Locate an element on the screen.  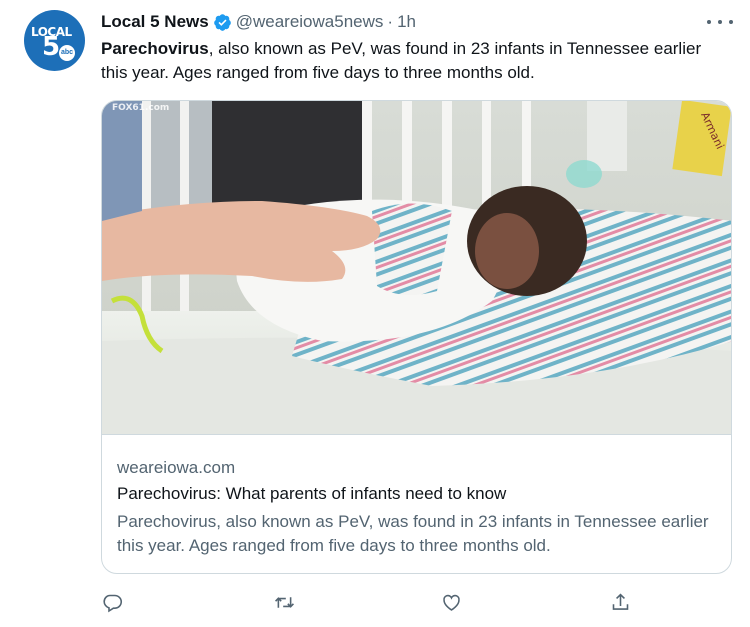
retweet-icon is located at coordinates (284, 602).